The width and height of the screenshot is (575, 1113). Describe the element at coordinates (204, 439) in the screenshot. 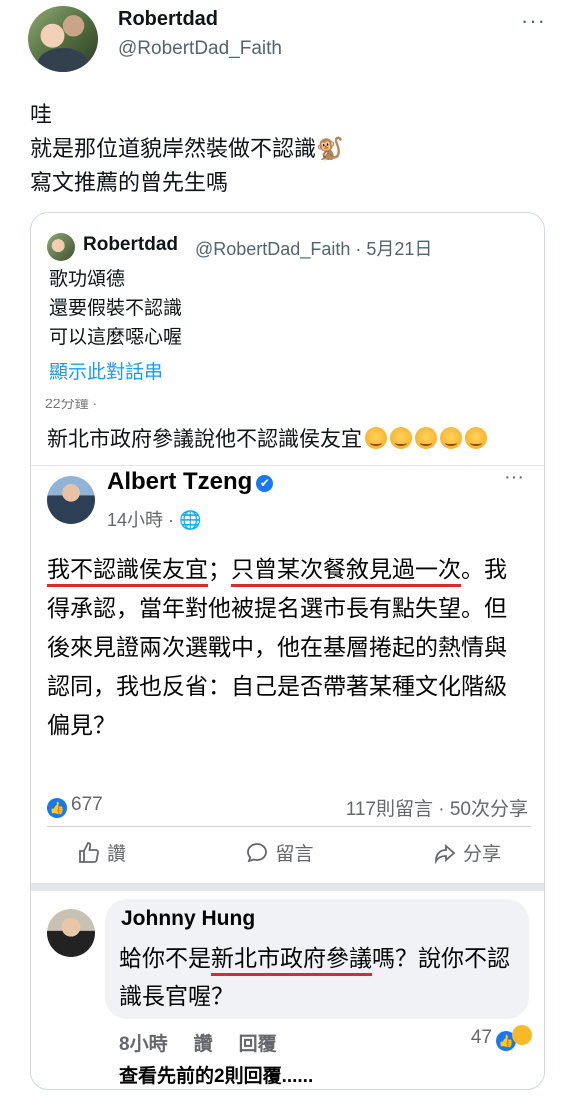

I see `embedded-comment-text: 新北市政府參議說他不認識侯友宜` at that location.